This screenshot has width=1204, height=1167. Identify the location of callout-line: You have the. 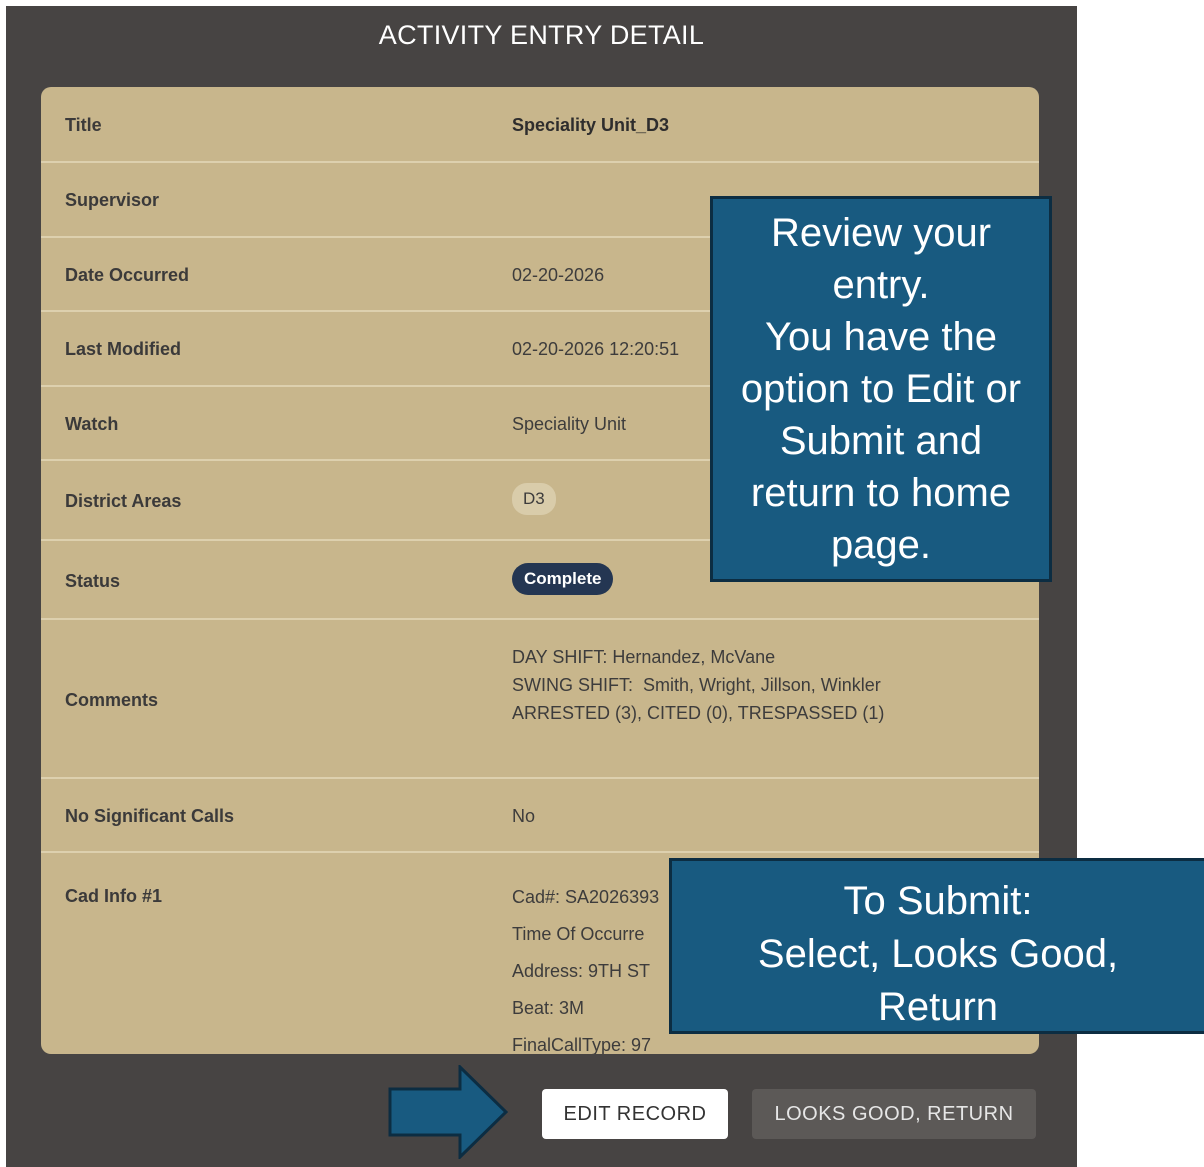
(881, 337).